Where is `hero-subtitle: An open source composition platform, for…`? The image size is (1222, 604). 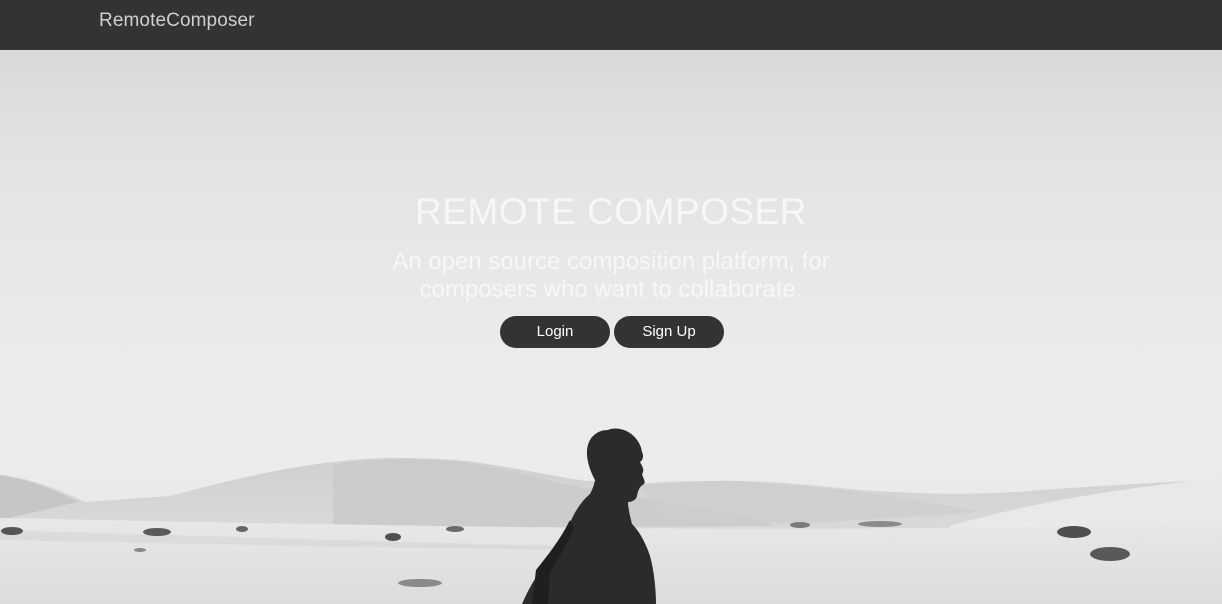 hero-subtitle: An open source composition platform, for… is located at coordinates (611, 275).